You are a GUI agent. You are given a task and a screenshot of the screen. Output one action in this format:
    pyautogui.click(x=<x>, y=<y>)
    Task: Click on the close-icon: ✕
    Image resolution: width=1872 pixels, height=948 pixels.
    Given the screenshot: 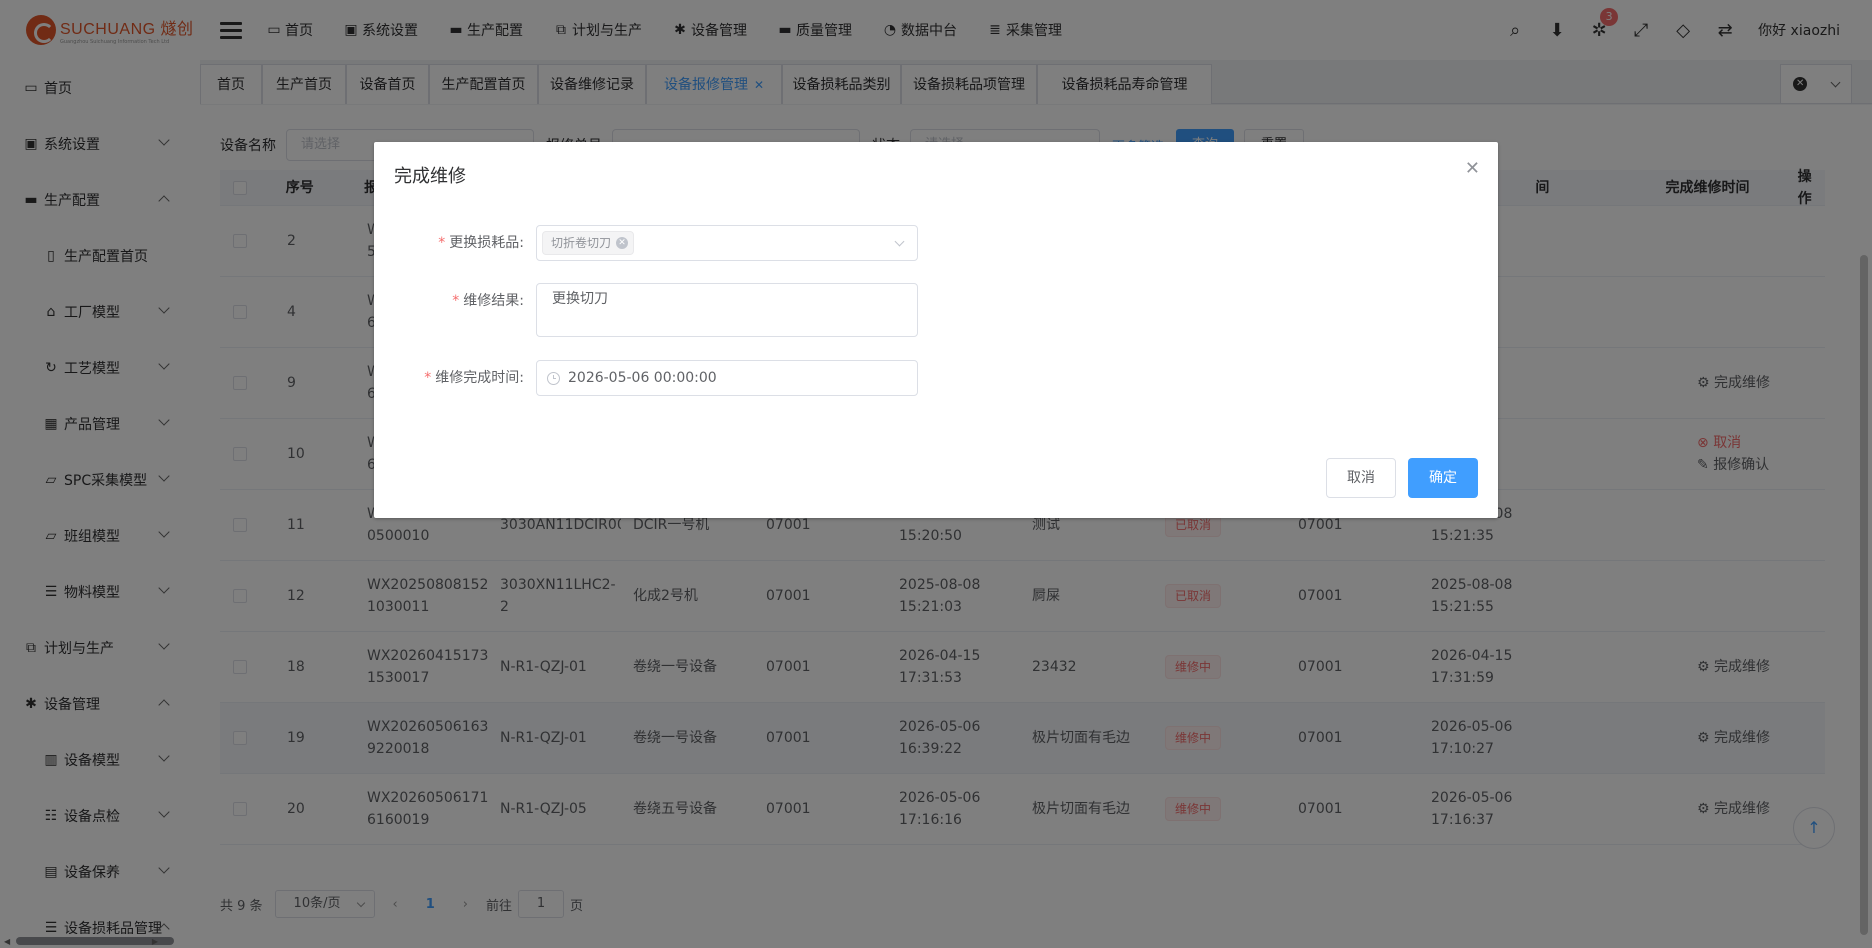 What is the action you would take?
    pyautogui.click(x=1472, y=168)
    